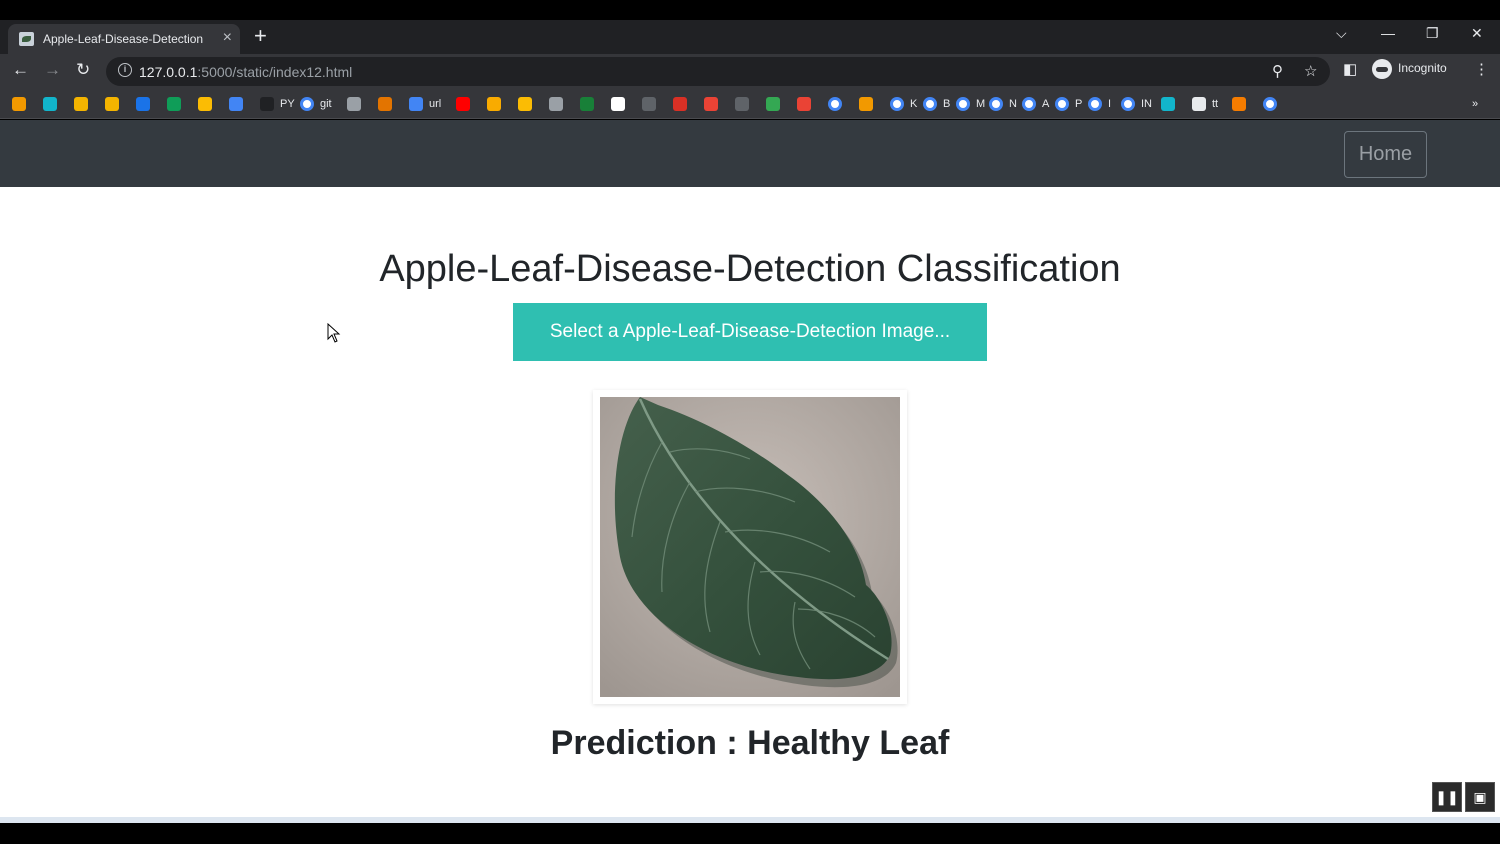  Describe the element at coordinates (903, 103) in the screenshot. I see `bookmark-item: K` at that location.